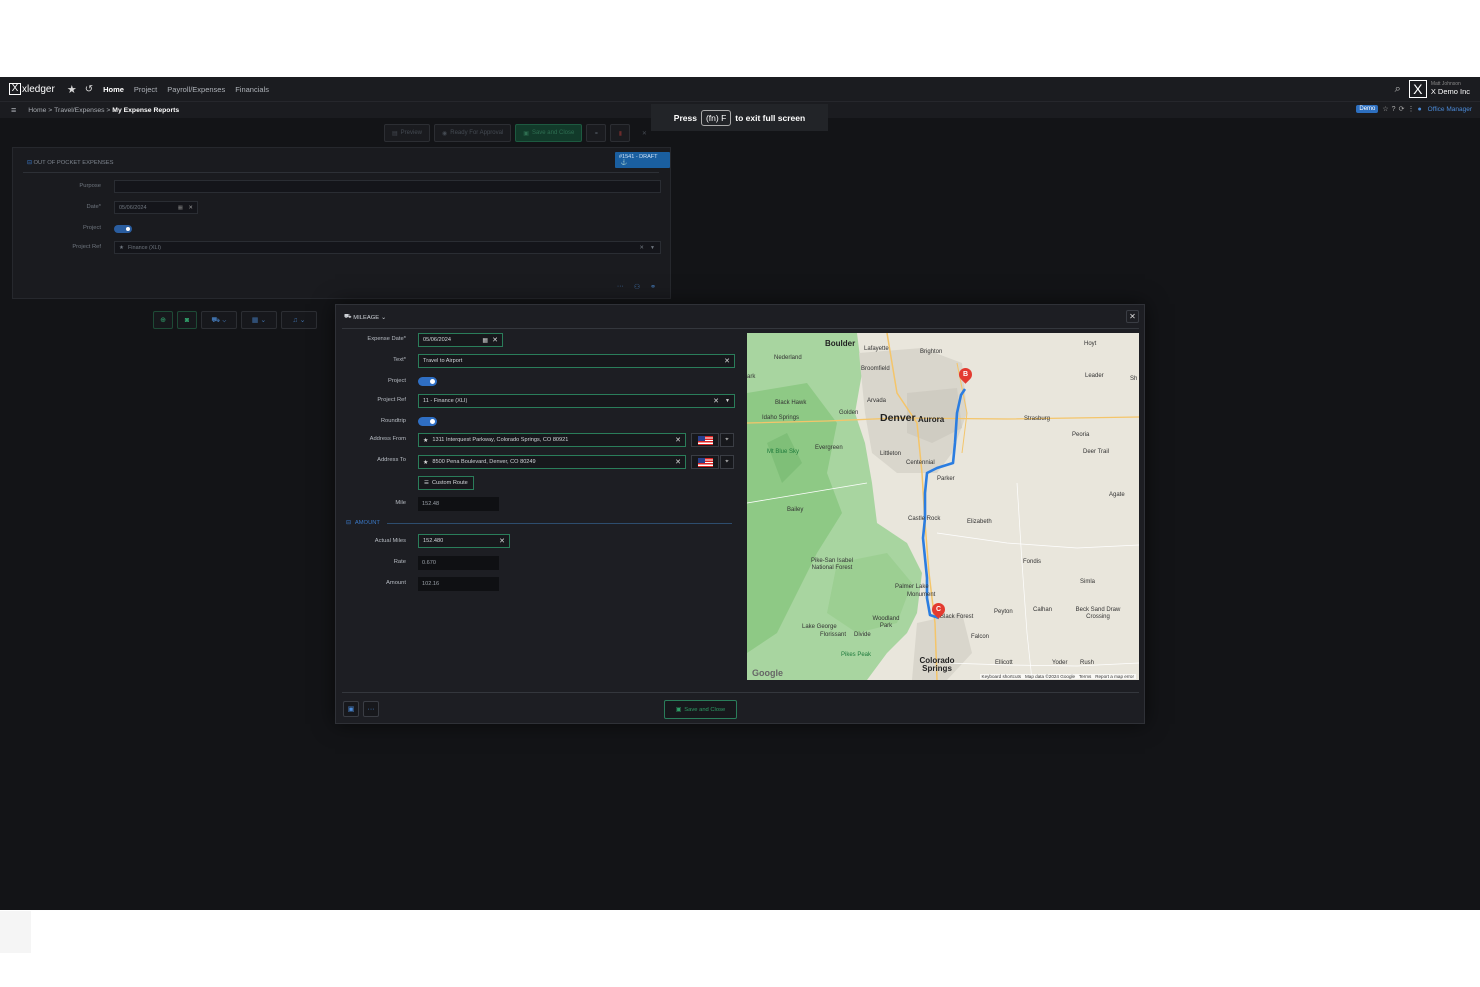 This screenshot has width=1480, height=987. Describe the element at coordinates (79, 110) in the screenshot. I see `breadcrumb-travel-expenses: Travel/Expenses` at that location.